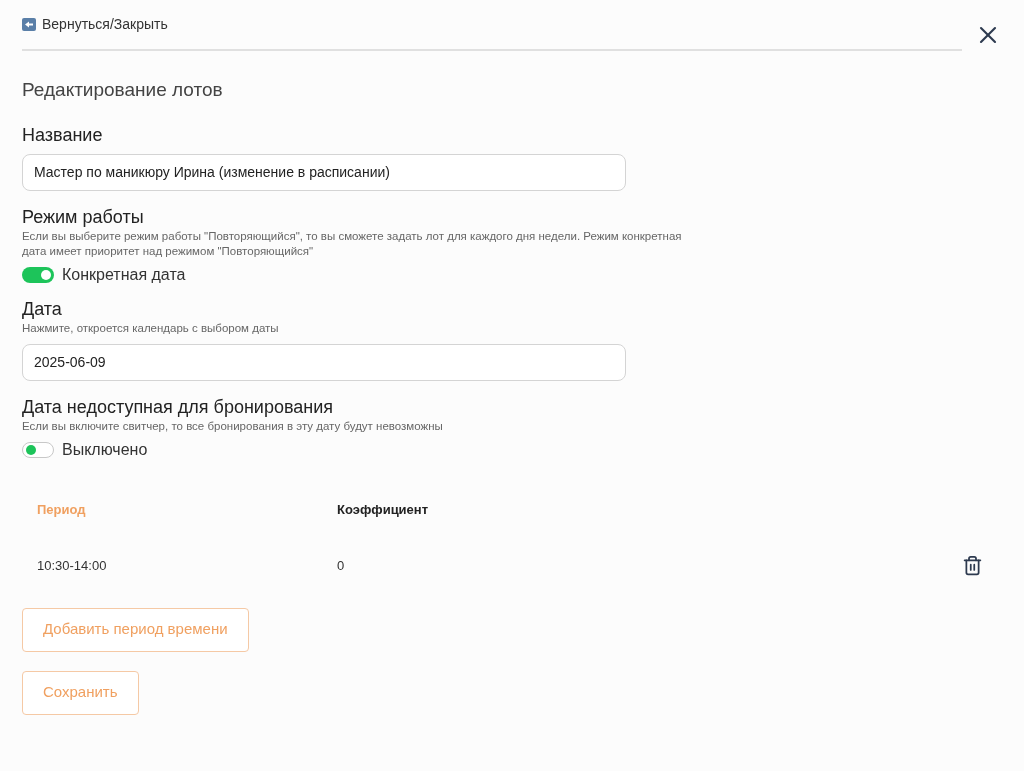 Image resolution: width=1024 pixels, height=771 pixels. What do you see at coordinates (178, 407) in the screenshot?
I see `field-label: Дата недоступная для бронирования` at bounding box center [178, 407].